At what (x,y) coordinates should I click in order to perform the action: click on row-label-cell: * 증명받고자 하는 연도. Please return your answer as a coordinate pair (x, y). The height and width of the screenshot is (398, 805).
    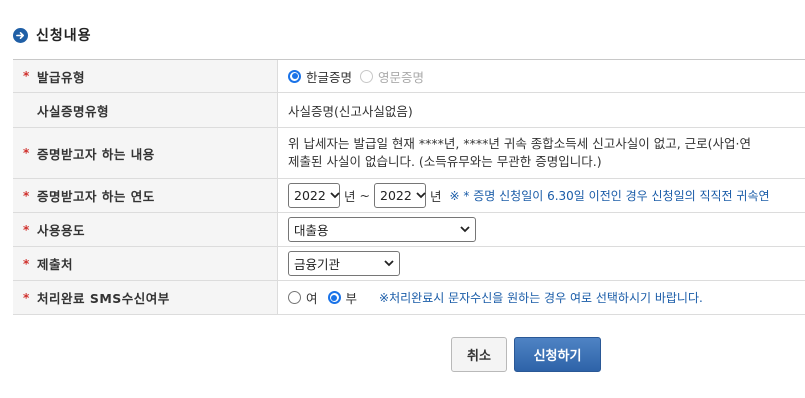
    Looking at the image, I should click on (145, 195).